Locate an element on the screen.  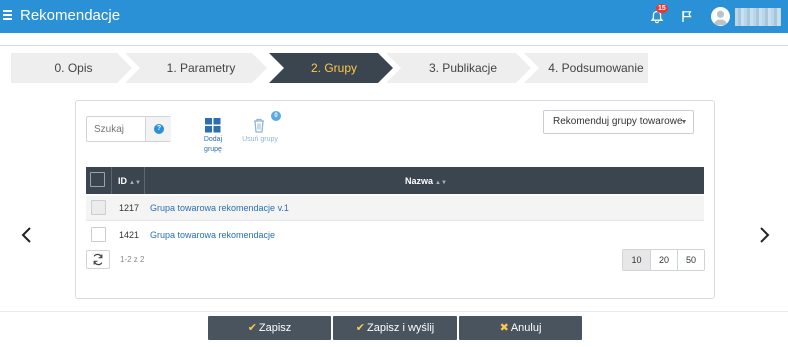
select-all-checkbox is located at coordinates (97, 179).